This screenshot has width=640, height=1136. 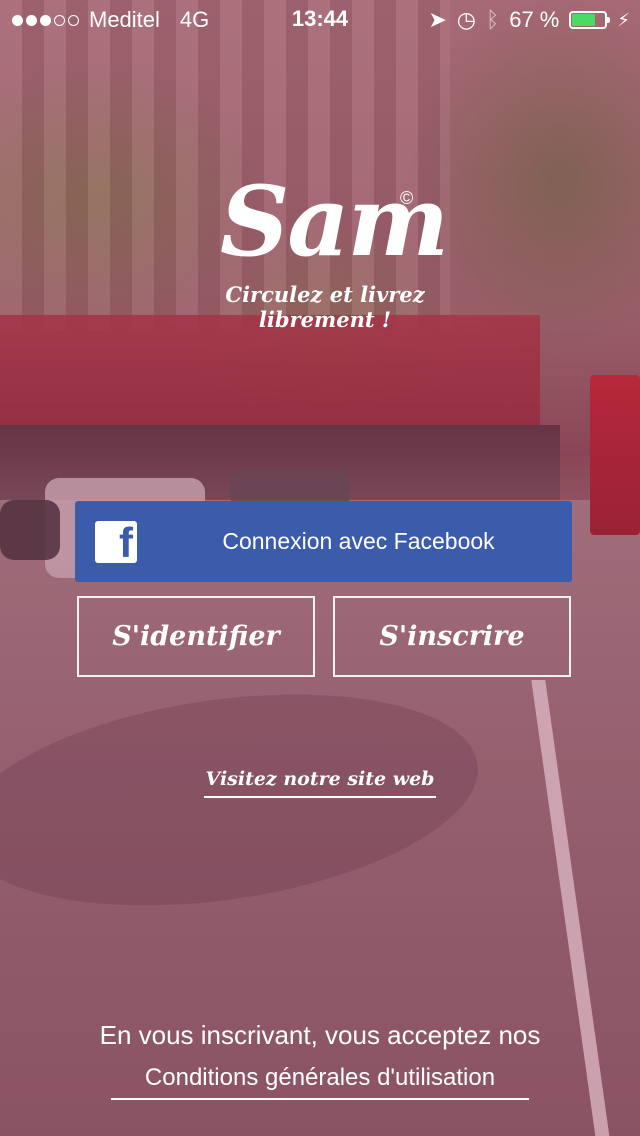 What do you see at coordinates (466, 19) in the screenshot?
I see `alarm-clock-icon: ◷` at bounding box center [466, 19].